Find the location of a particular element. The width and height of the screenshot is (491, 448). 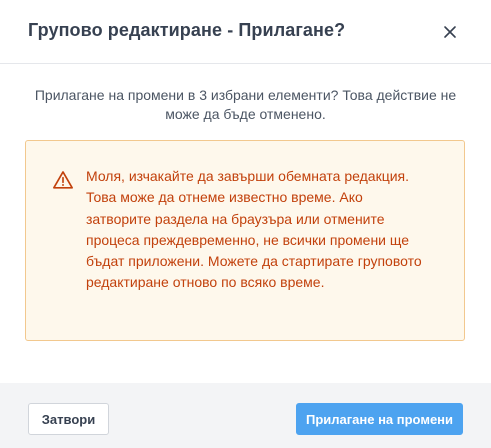

warning-triangle-icon is located at coordinates (63, 180).